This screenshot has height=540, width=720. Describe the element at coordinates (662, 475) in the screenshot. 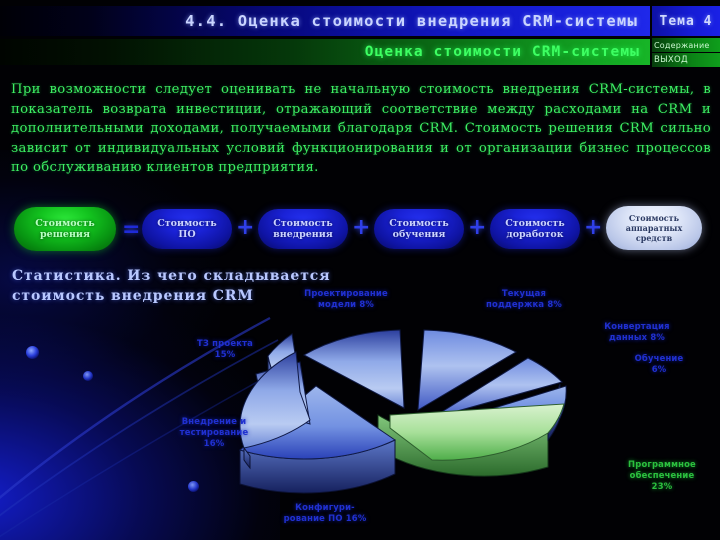

I see `pie-label-software: Программное обеспечение 23%` at that location.